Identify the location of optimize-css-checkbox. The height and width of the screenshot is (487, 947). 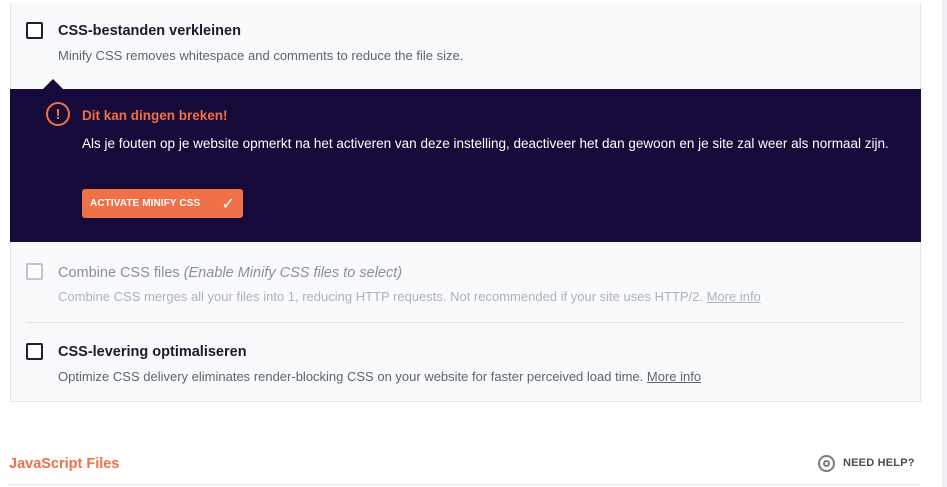
(34, 351).